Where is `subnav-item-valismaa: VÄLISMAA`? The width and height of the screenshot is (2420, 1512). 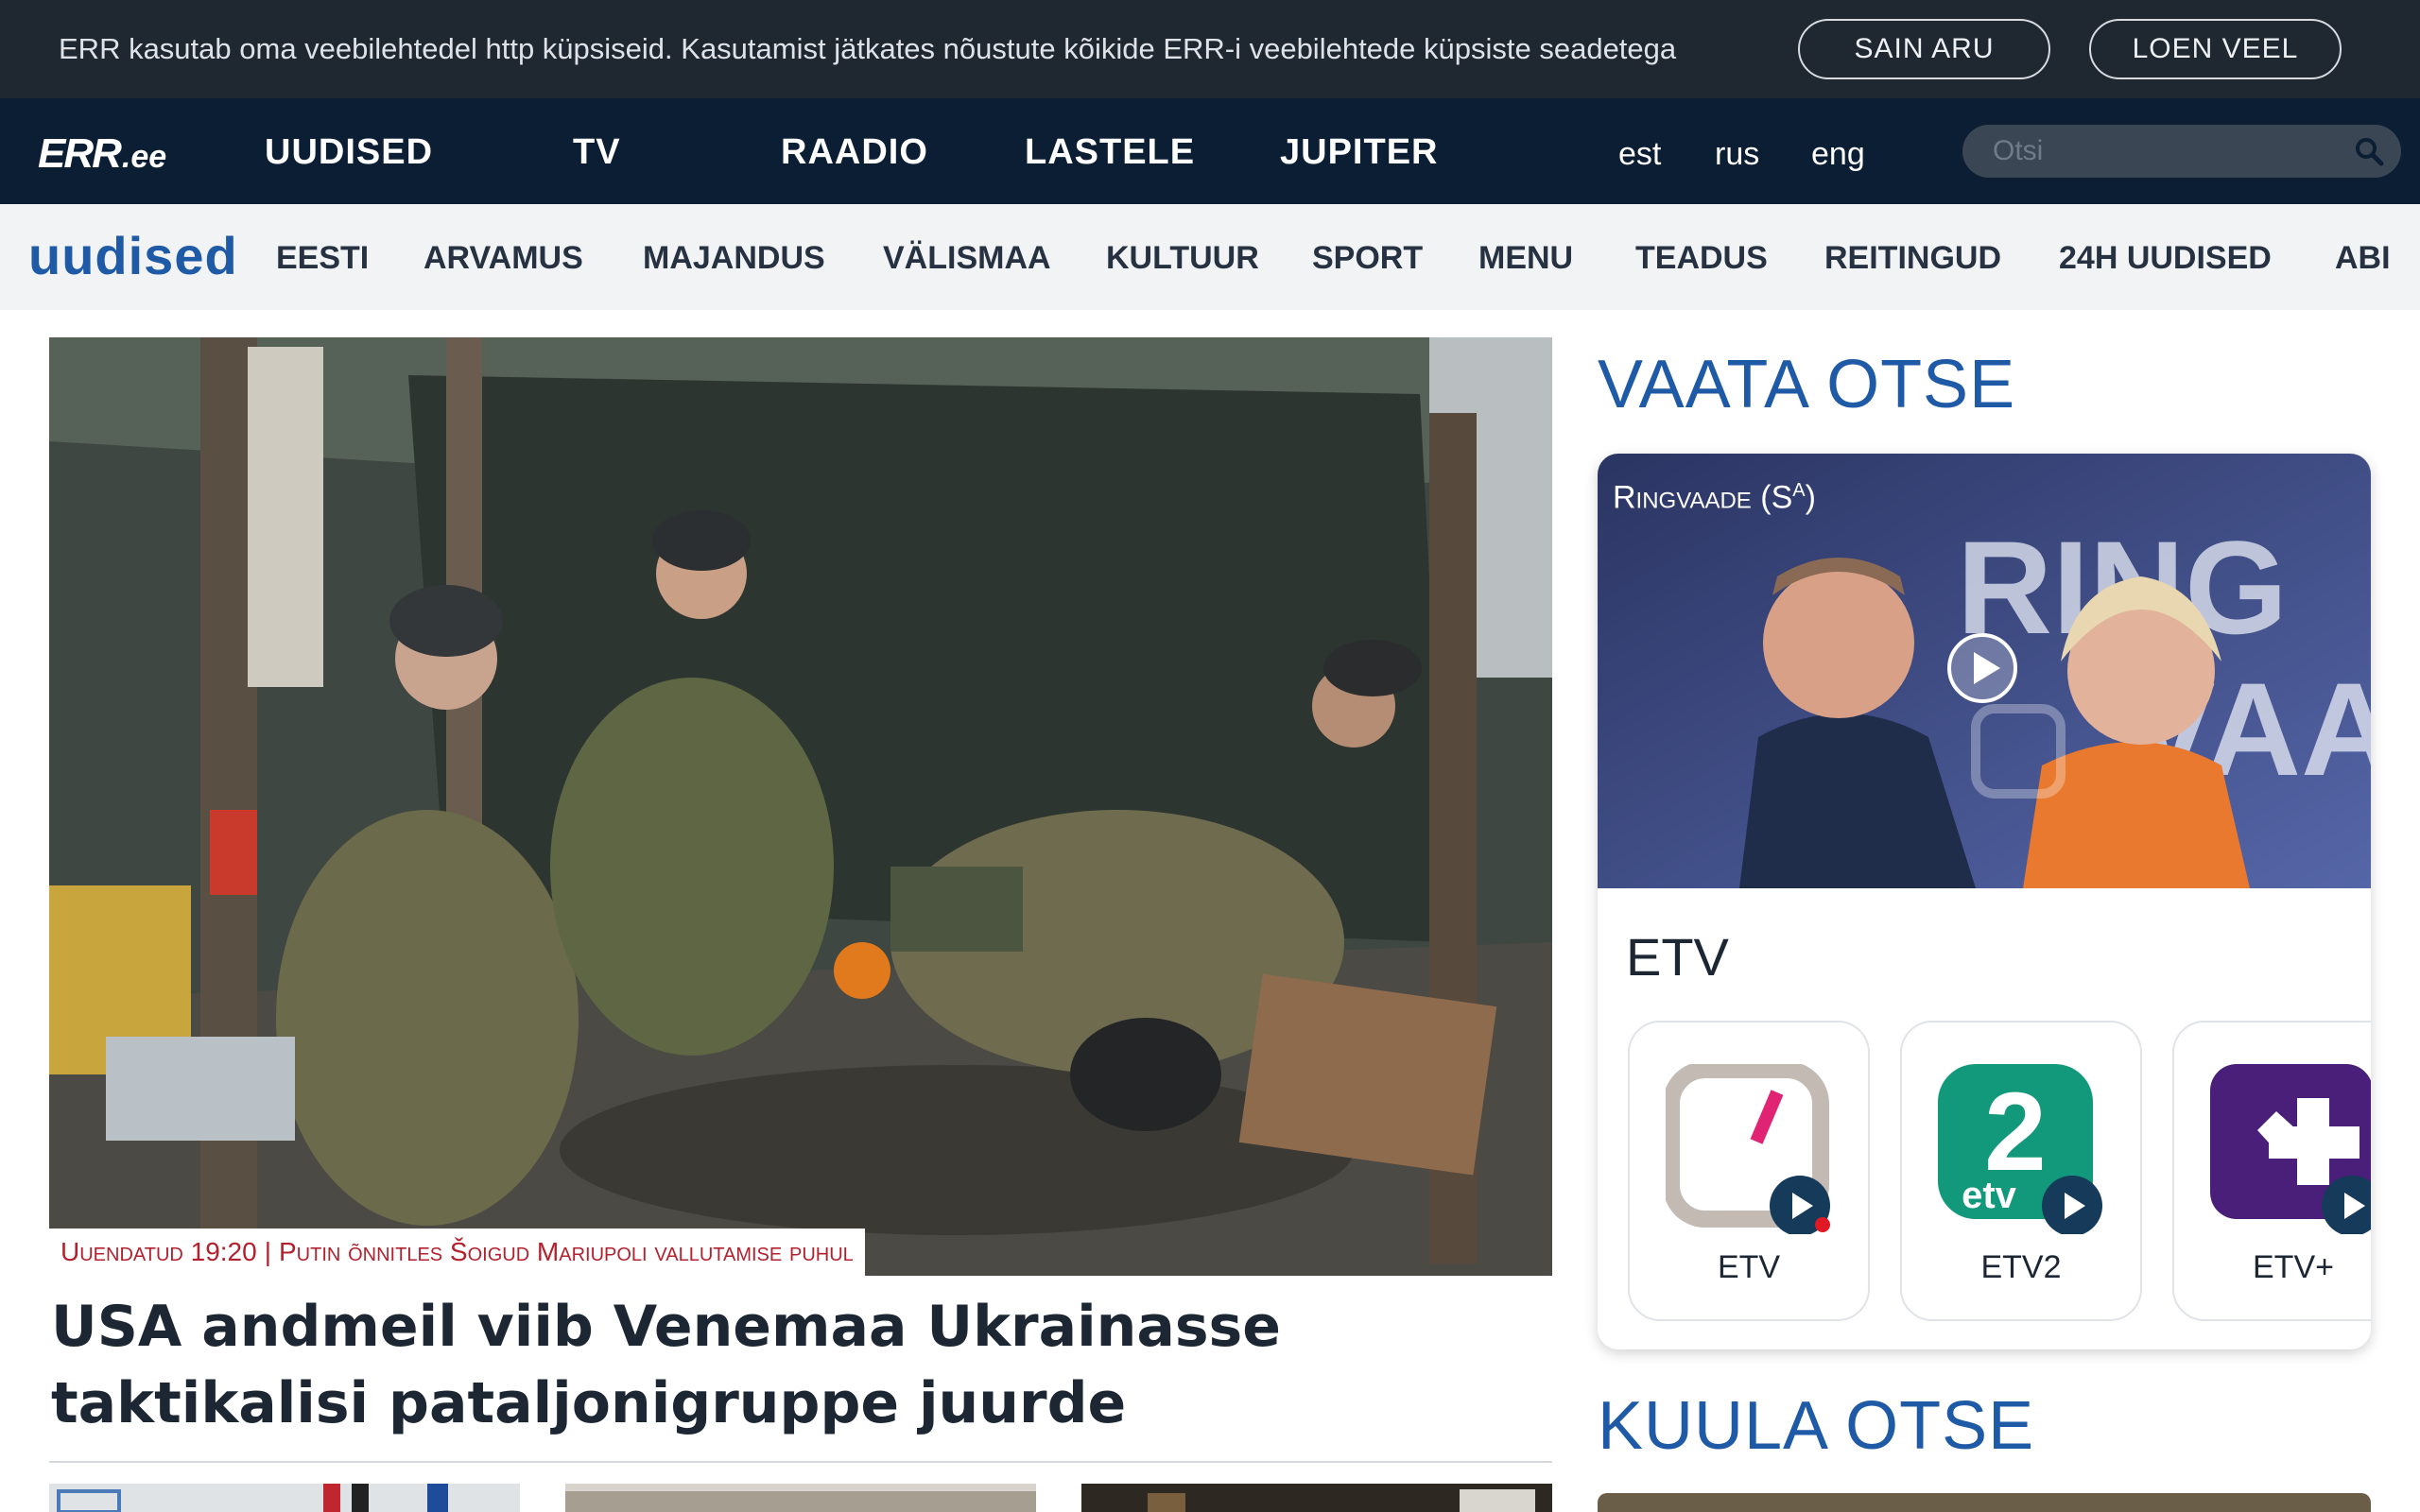 subnav-item-valismaa: VÄLISMAA is located at coordinates (967, 258).